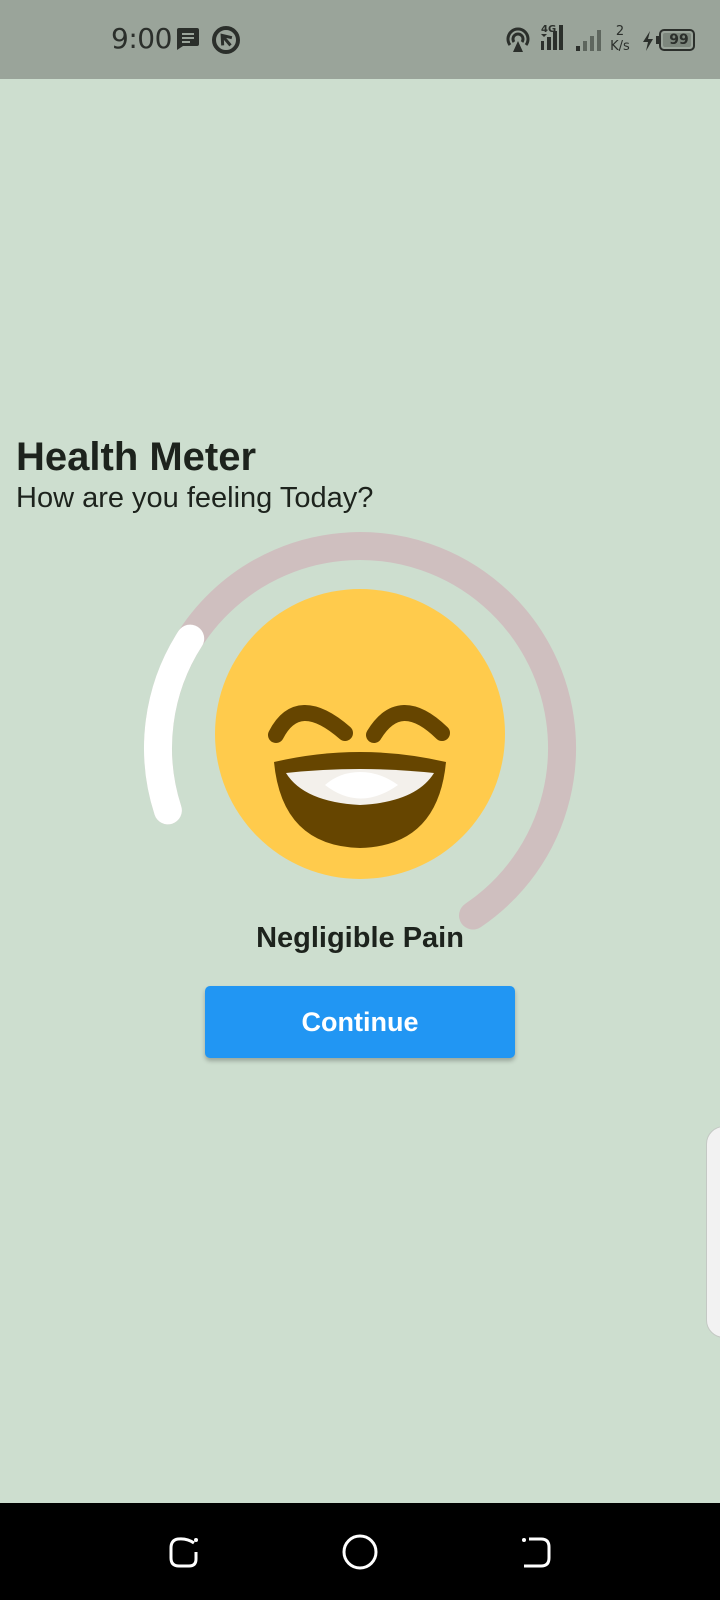 The width and height of the screenshot is (720, 1600). Describe the element at coordinates (360, 938) in the screenshot. I see `pain-status-label: Negligible Pain` at that location.